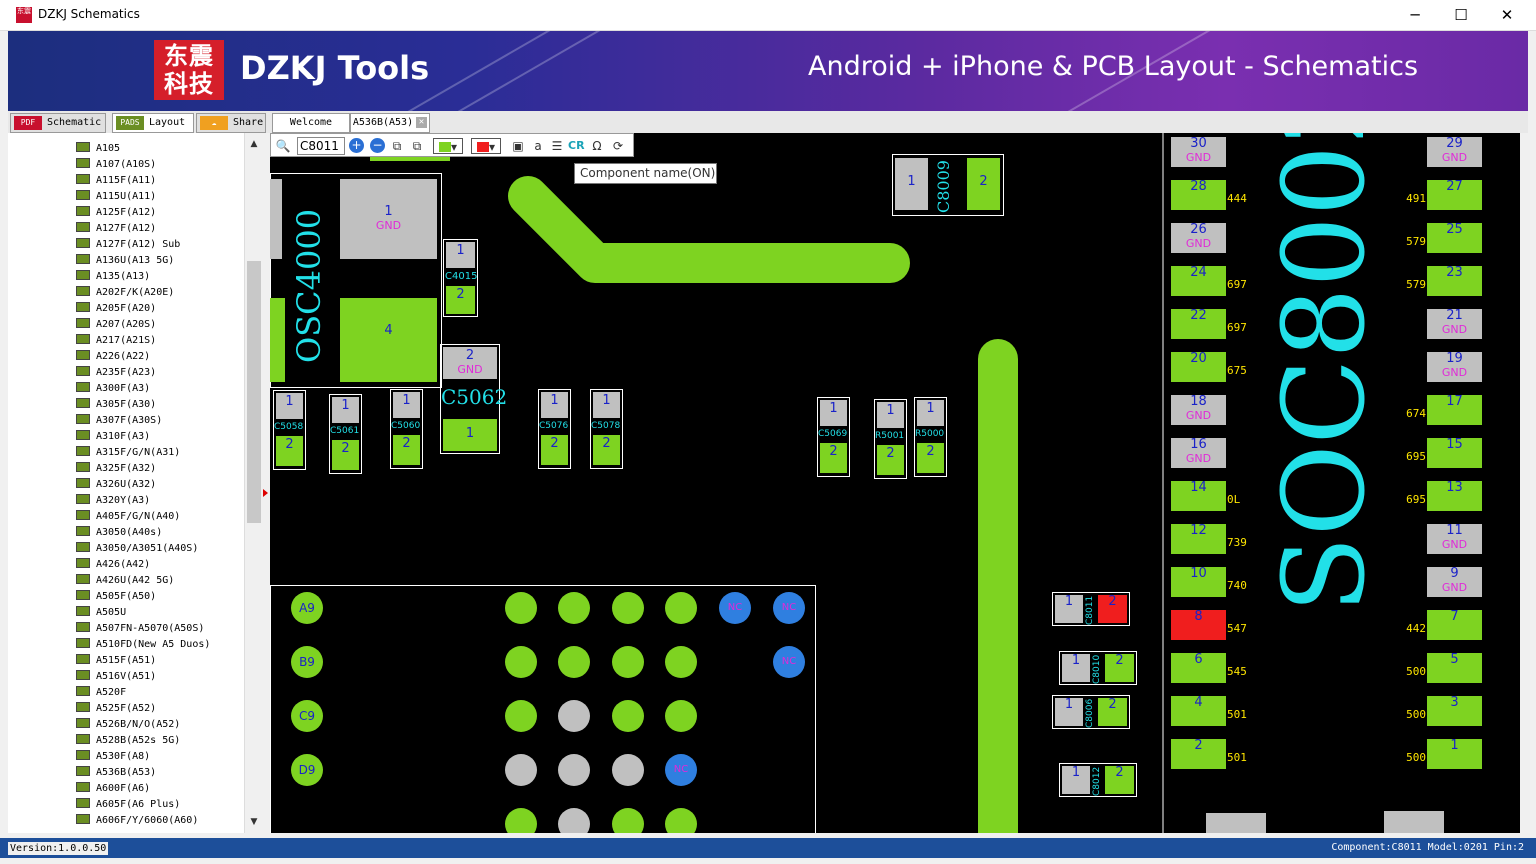 Image resolution: width=1536 pixels, height=864 pixels. What do you see at coordinates (1454, 195) in the screenshot?
I see `soc-pin-27: 27` at bounding box center [1454, 195].